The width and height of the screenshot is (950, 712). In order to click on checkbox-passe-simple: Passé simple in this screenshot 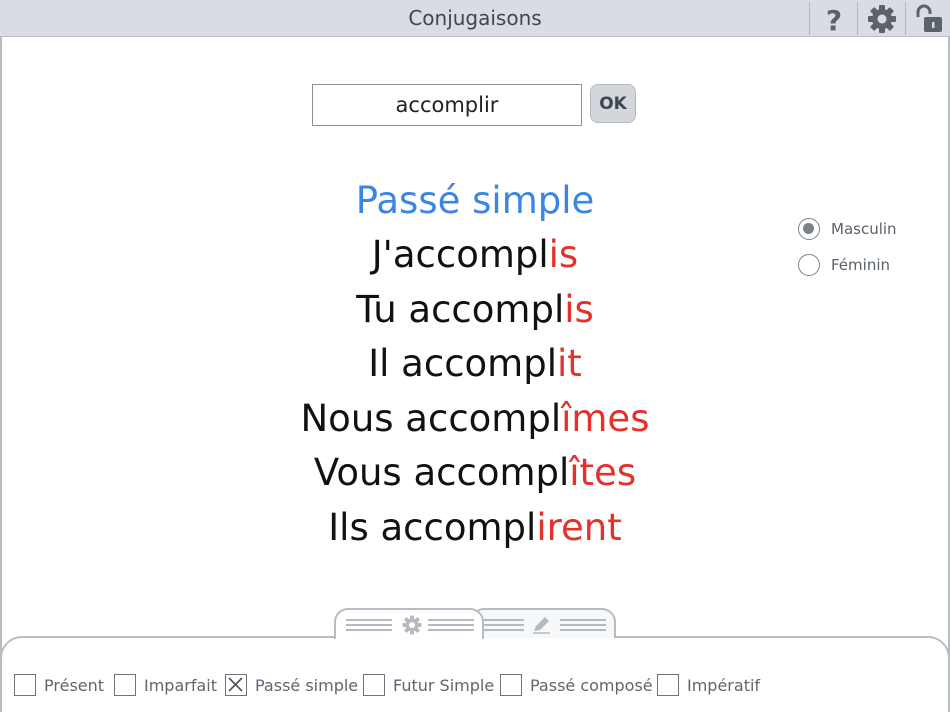, I will do `click(291, 685)`.